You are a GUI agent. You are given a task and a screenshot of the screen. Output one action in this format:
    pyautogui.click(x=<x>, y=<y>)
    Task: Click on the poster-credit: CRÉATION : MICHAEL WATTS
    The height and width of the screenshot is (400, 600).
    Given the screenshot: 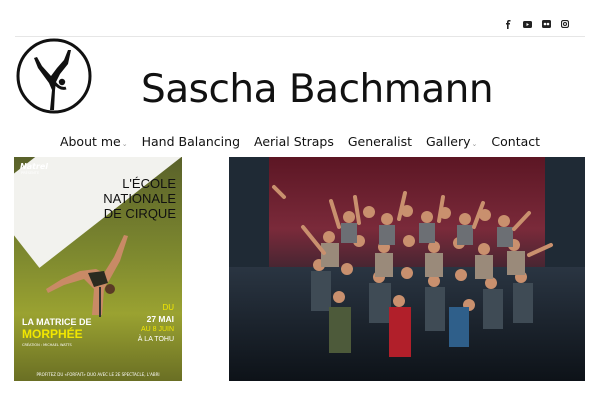 What is the action you would take?
    pyautogui.click(x=47, y=345)
    